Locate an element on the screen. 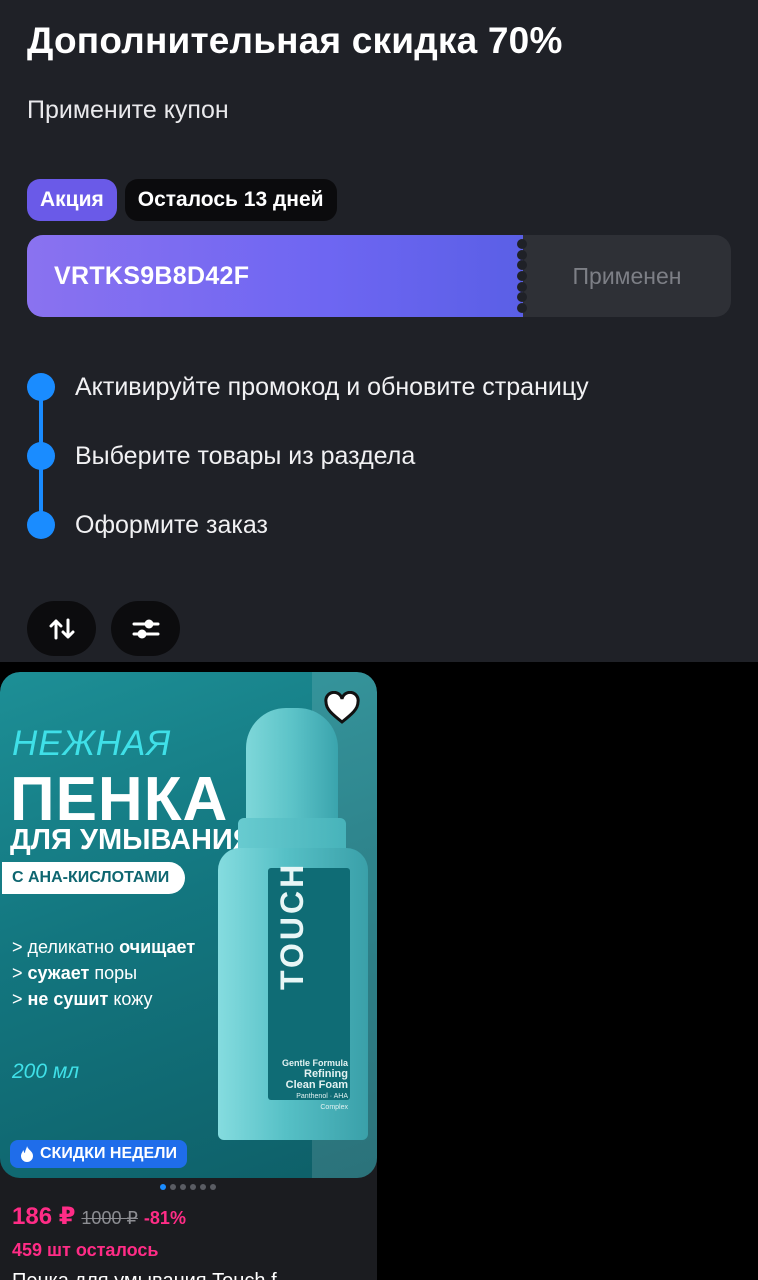  page-title: Дополнительная скидка 70% is located at coordinates (295, 40).